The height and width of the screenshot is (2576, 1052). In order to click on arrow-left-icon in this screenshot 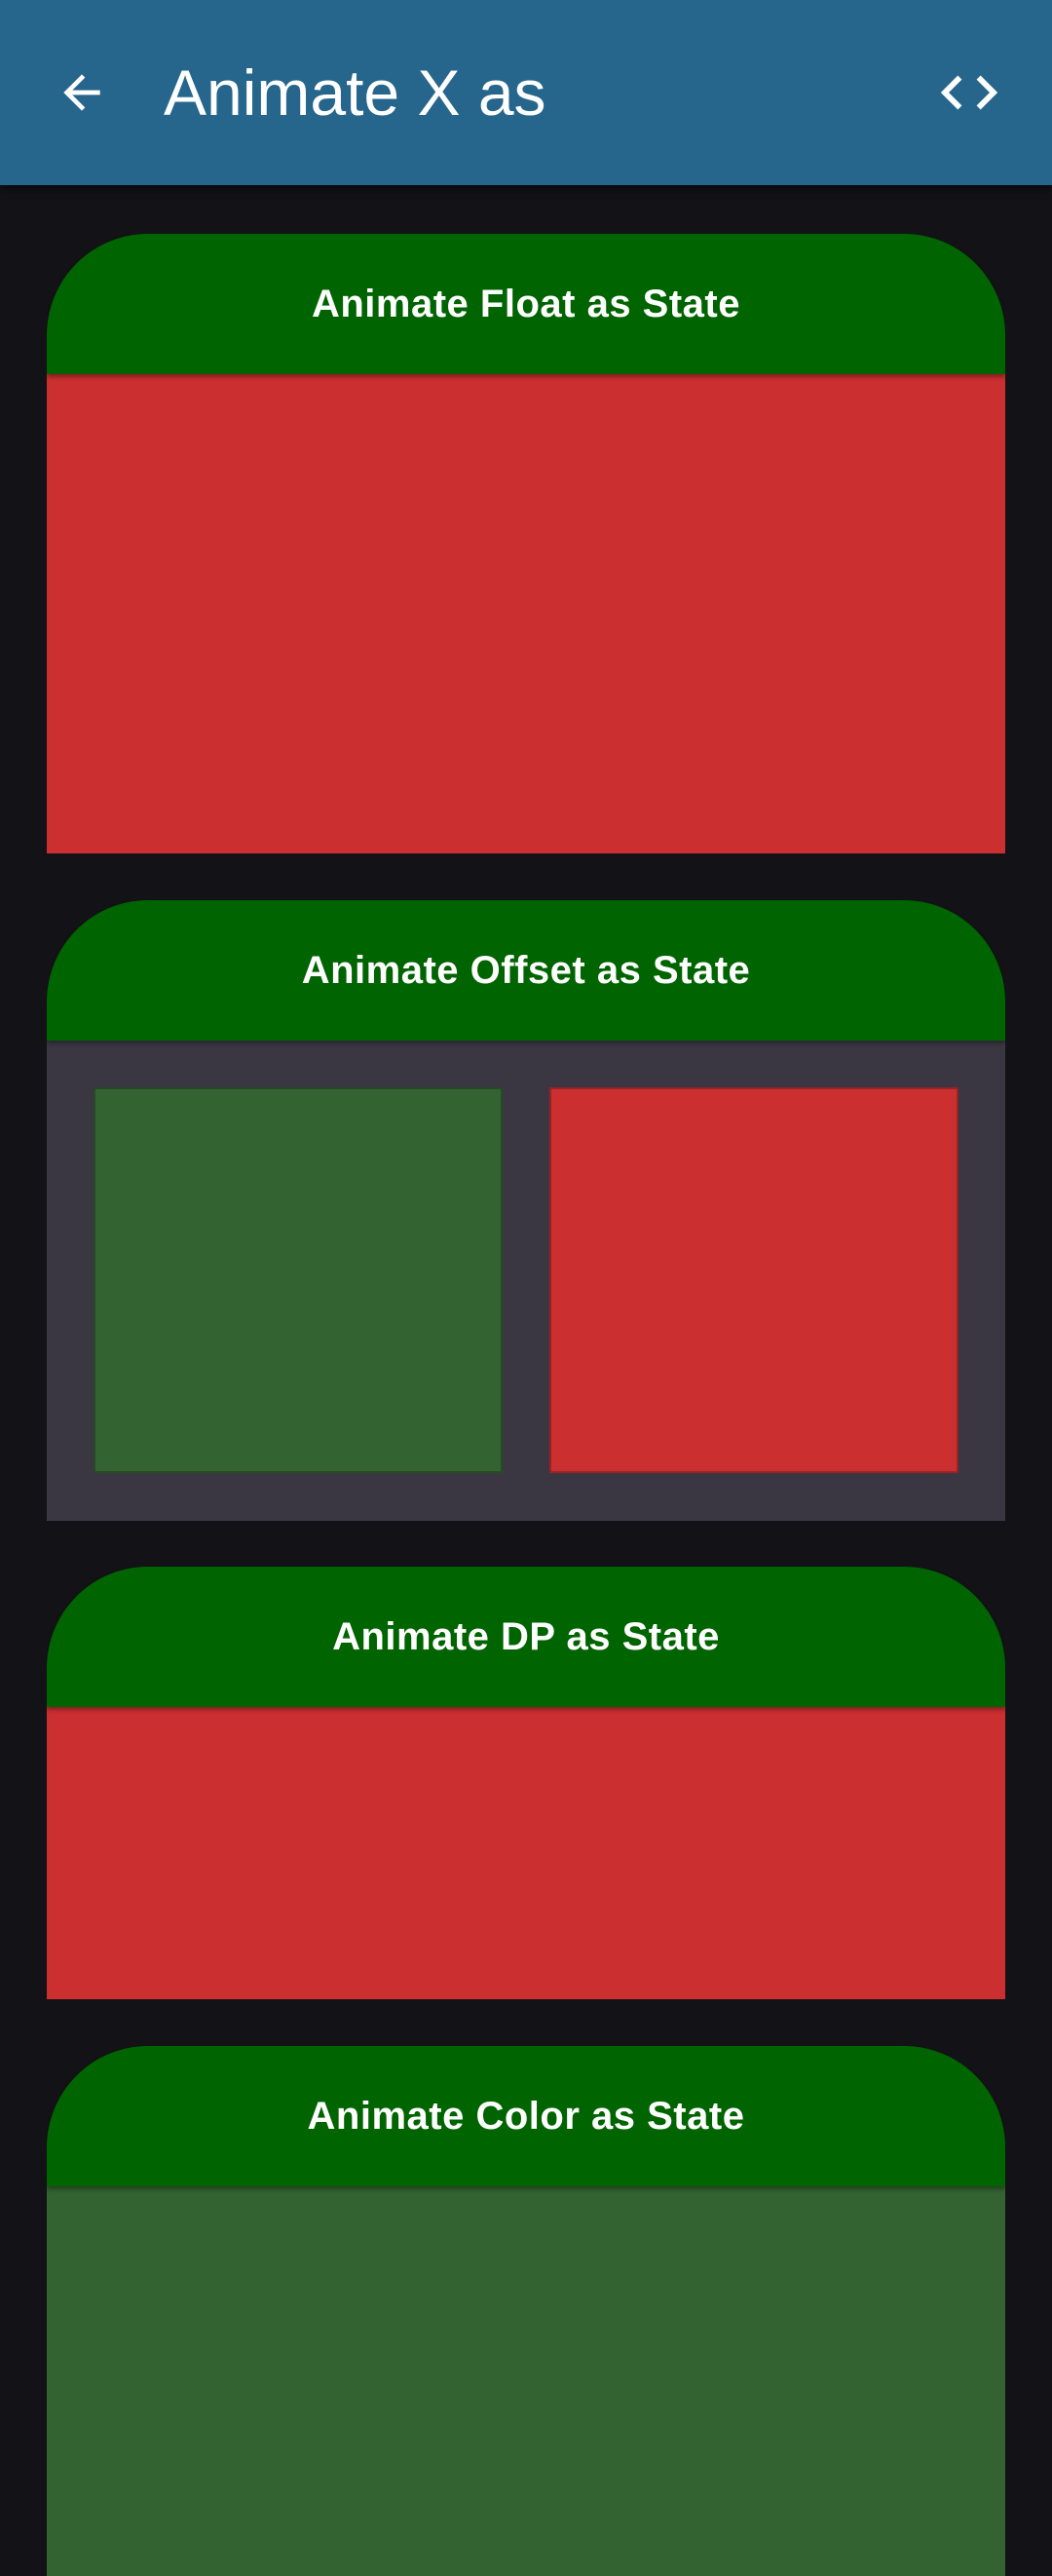, I will do `click(81, 92)`.